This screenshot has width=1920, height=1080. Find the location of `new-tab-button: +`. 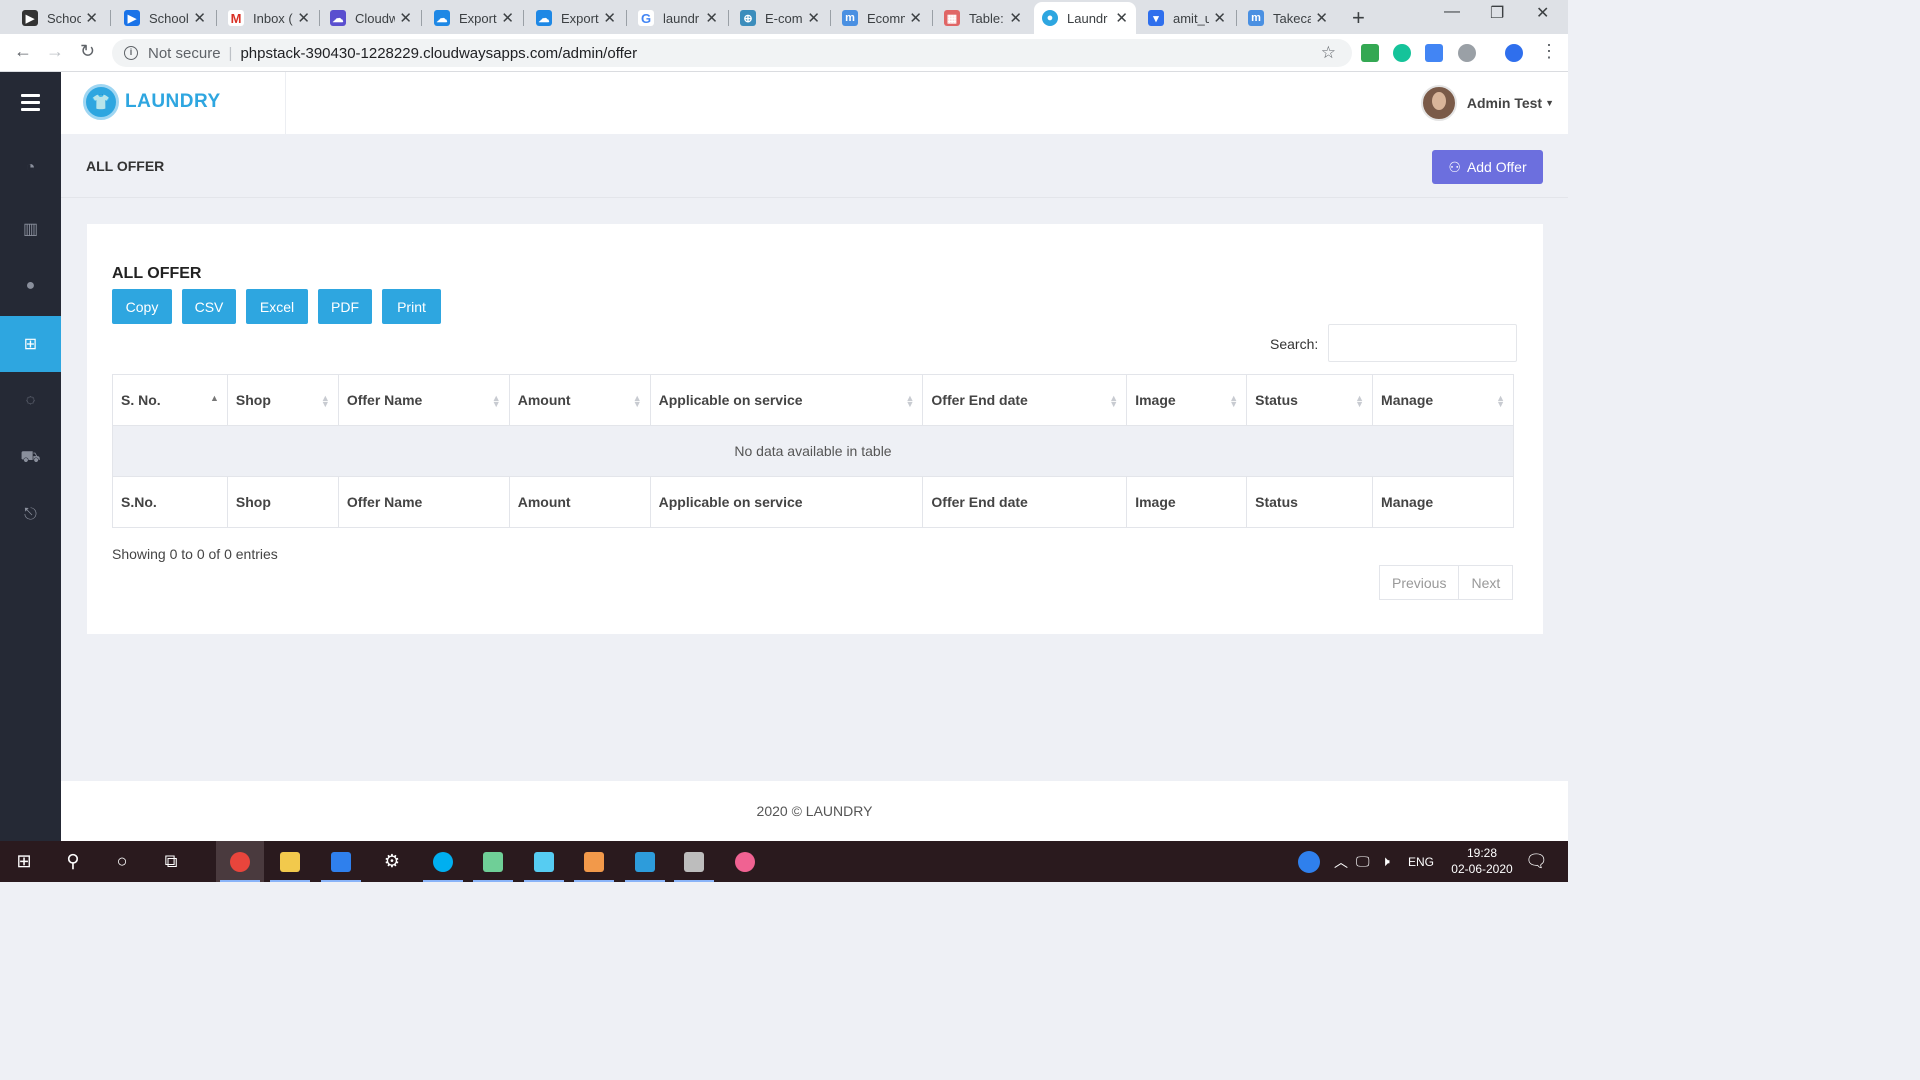

new-tab-button: + is located at coordinates (1358, 18).